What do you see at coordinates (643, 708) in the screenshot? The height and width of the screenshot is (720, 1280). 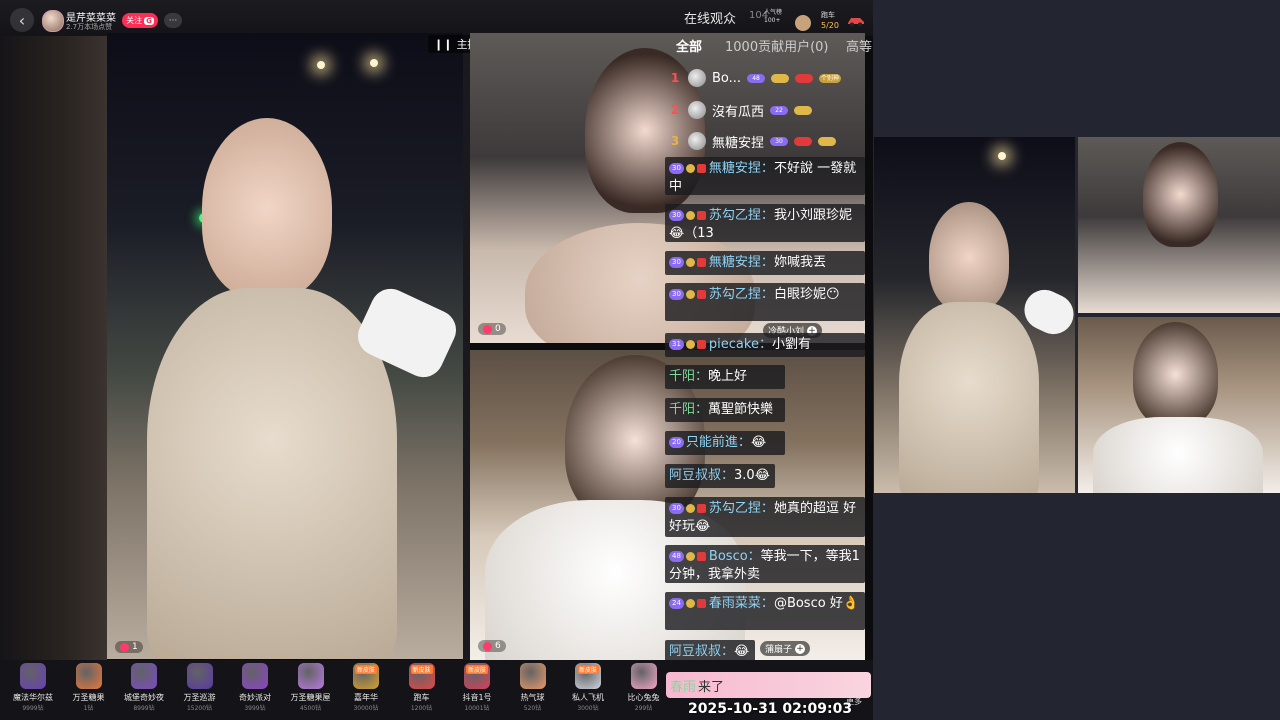 I see `gift-price: 299钻` at bounding box center [643, 708].